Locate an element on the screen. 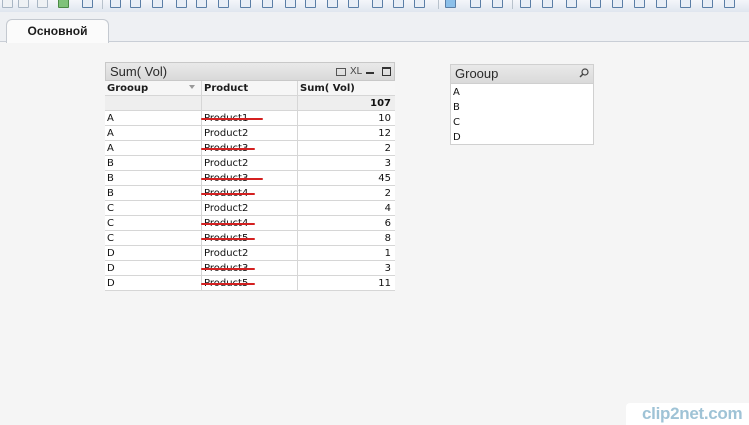  table-row: A Product2 12 is located at coordinates (250, 133).